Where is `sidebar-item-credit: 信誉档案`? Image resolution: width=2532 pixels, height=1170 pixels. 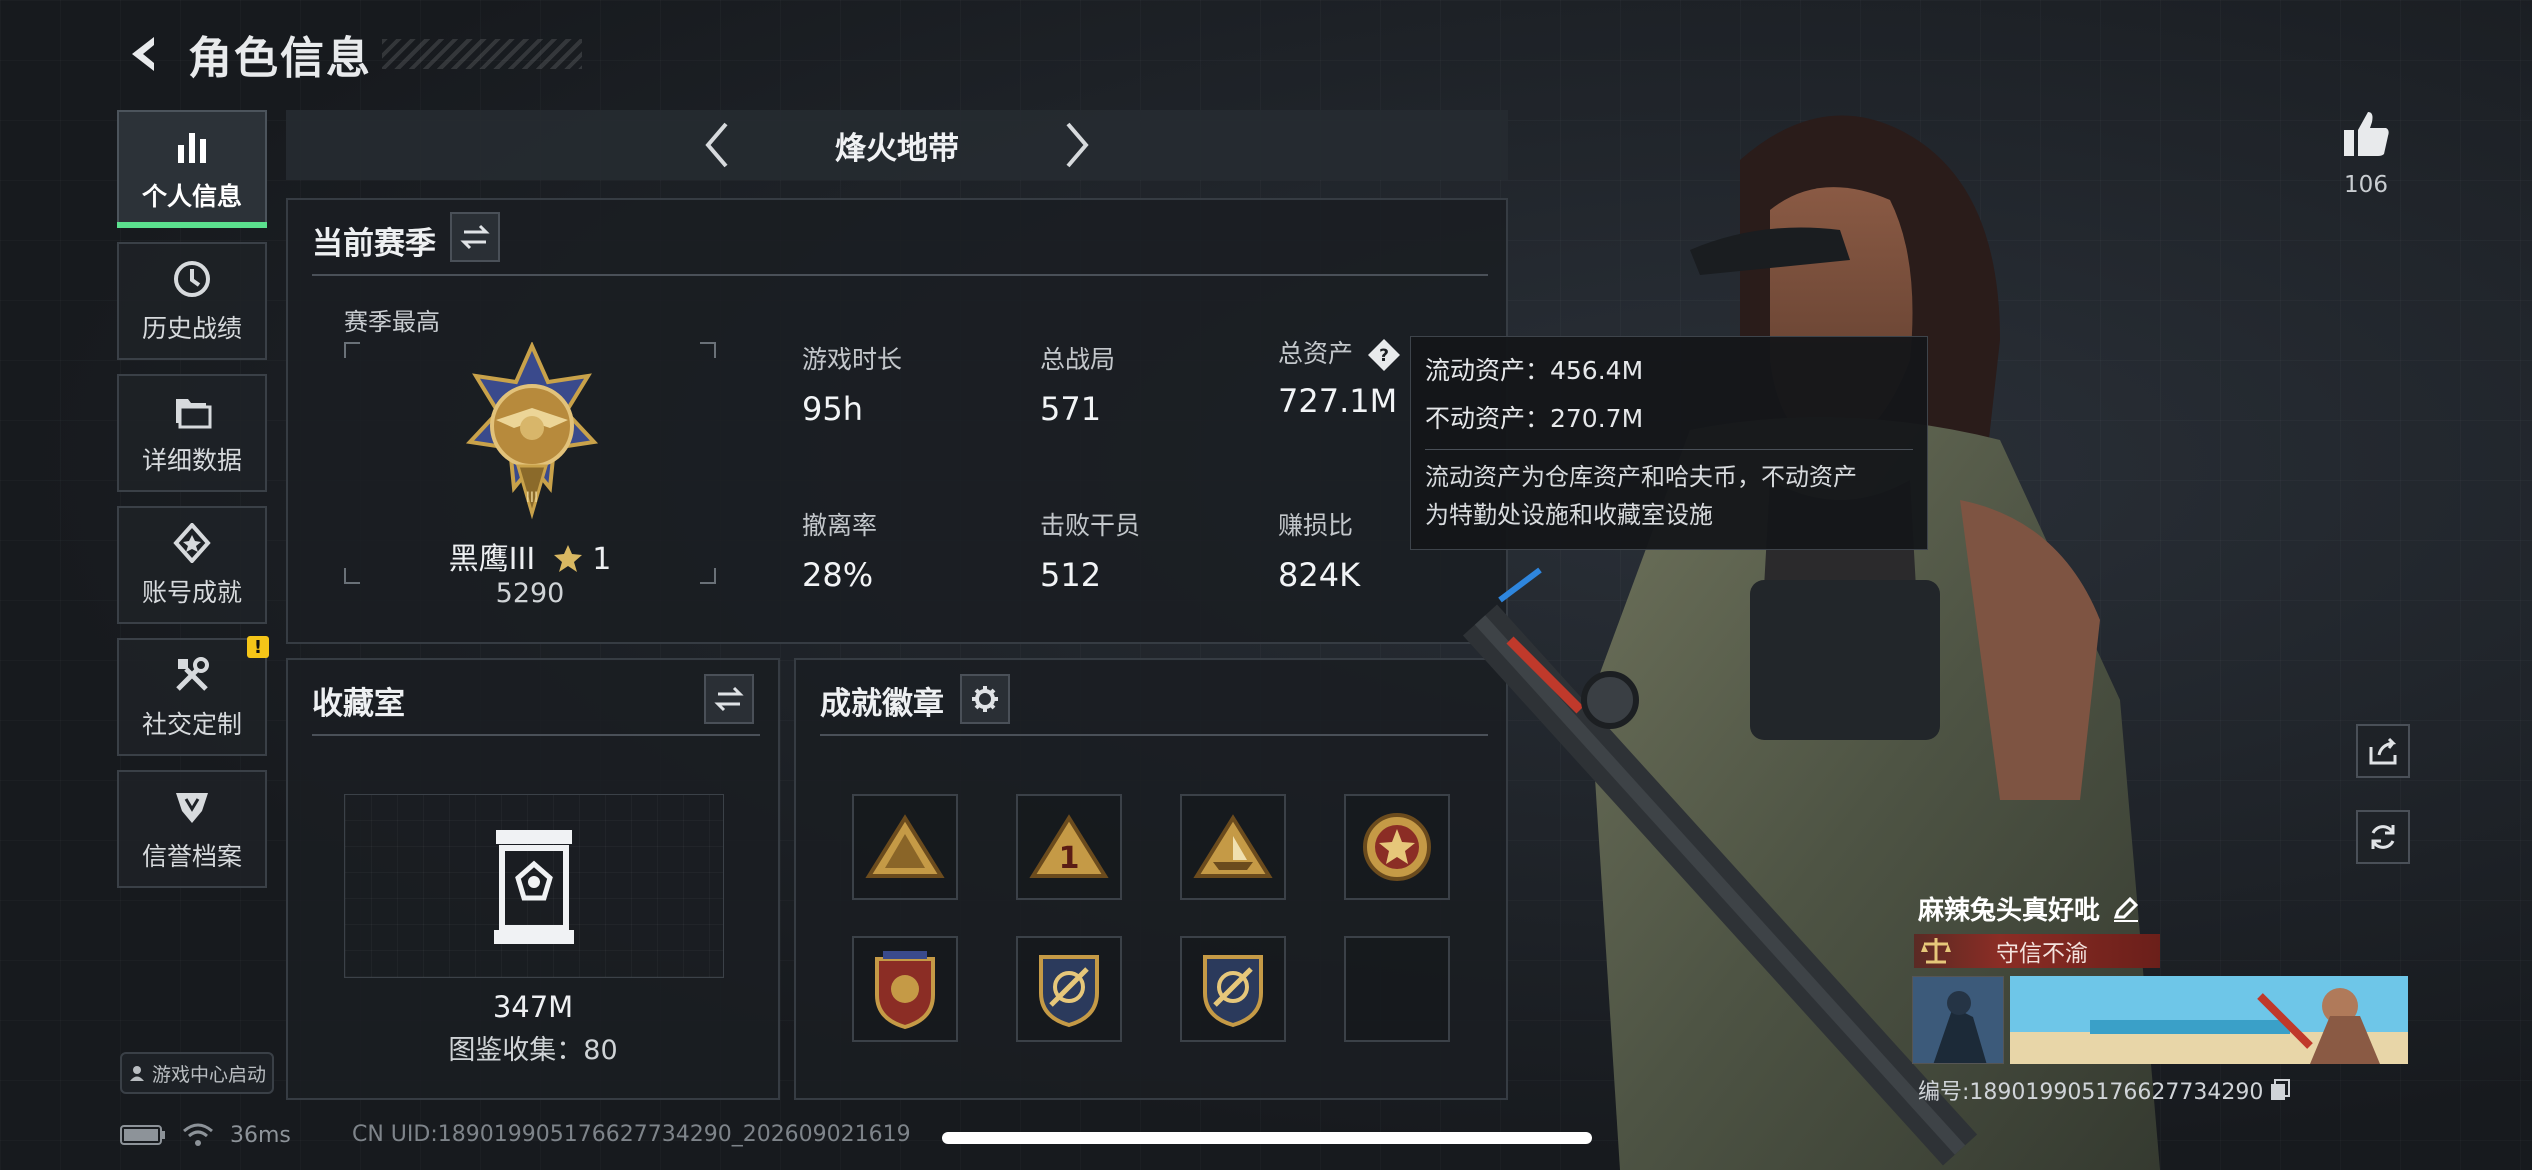
sidebar-item-credit: 信誉档案 is located at coordinates (192, 829).